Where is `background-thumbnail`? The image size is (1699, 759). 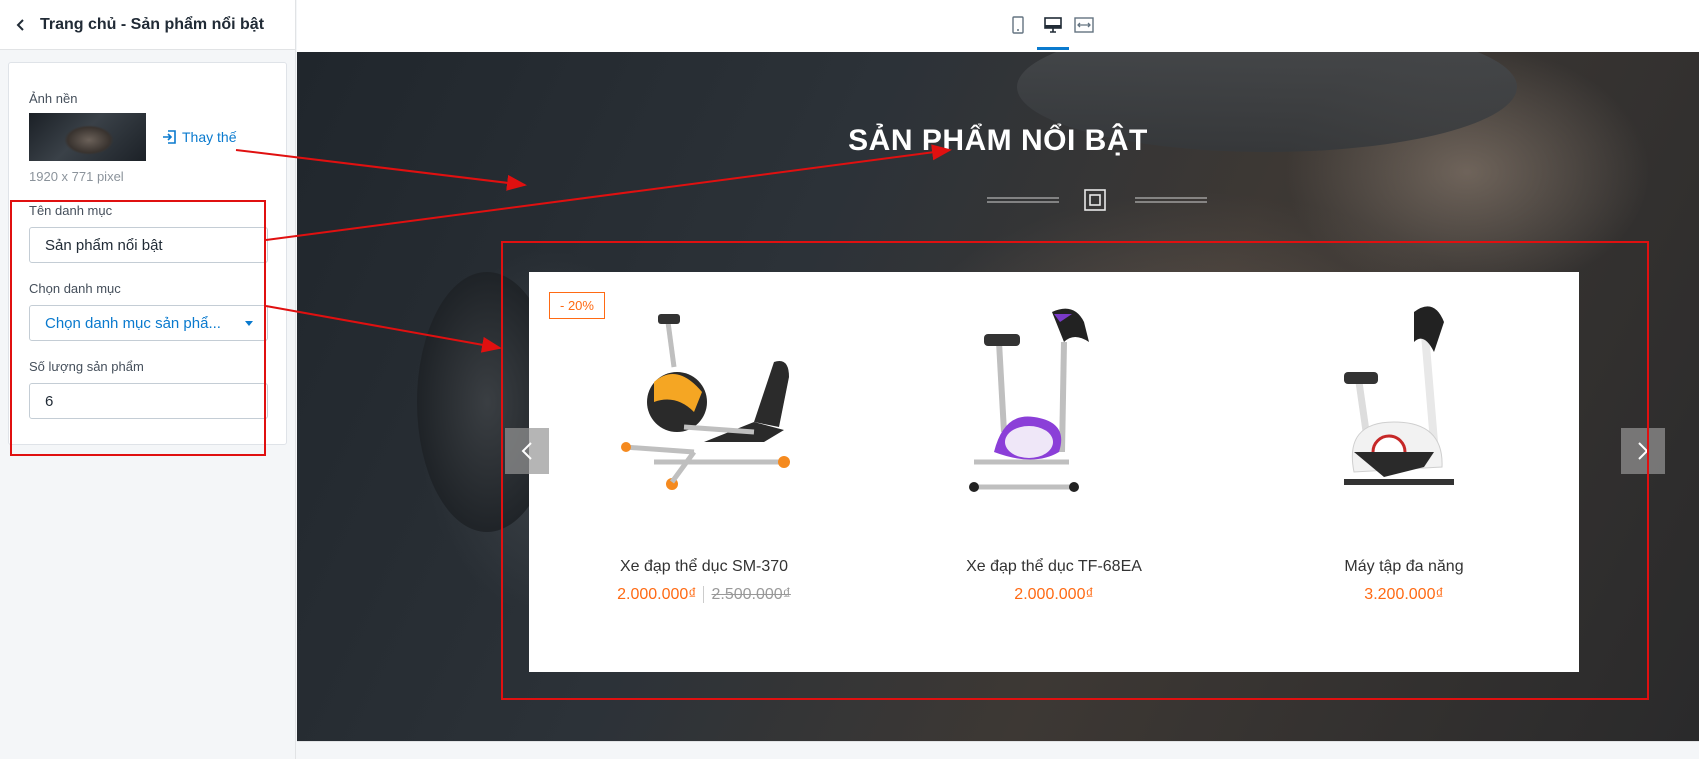 background-thumbnail is located at coordinates (87, 137).